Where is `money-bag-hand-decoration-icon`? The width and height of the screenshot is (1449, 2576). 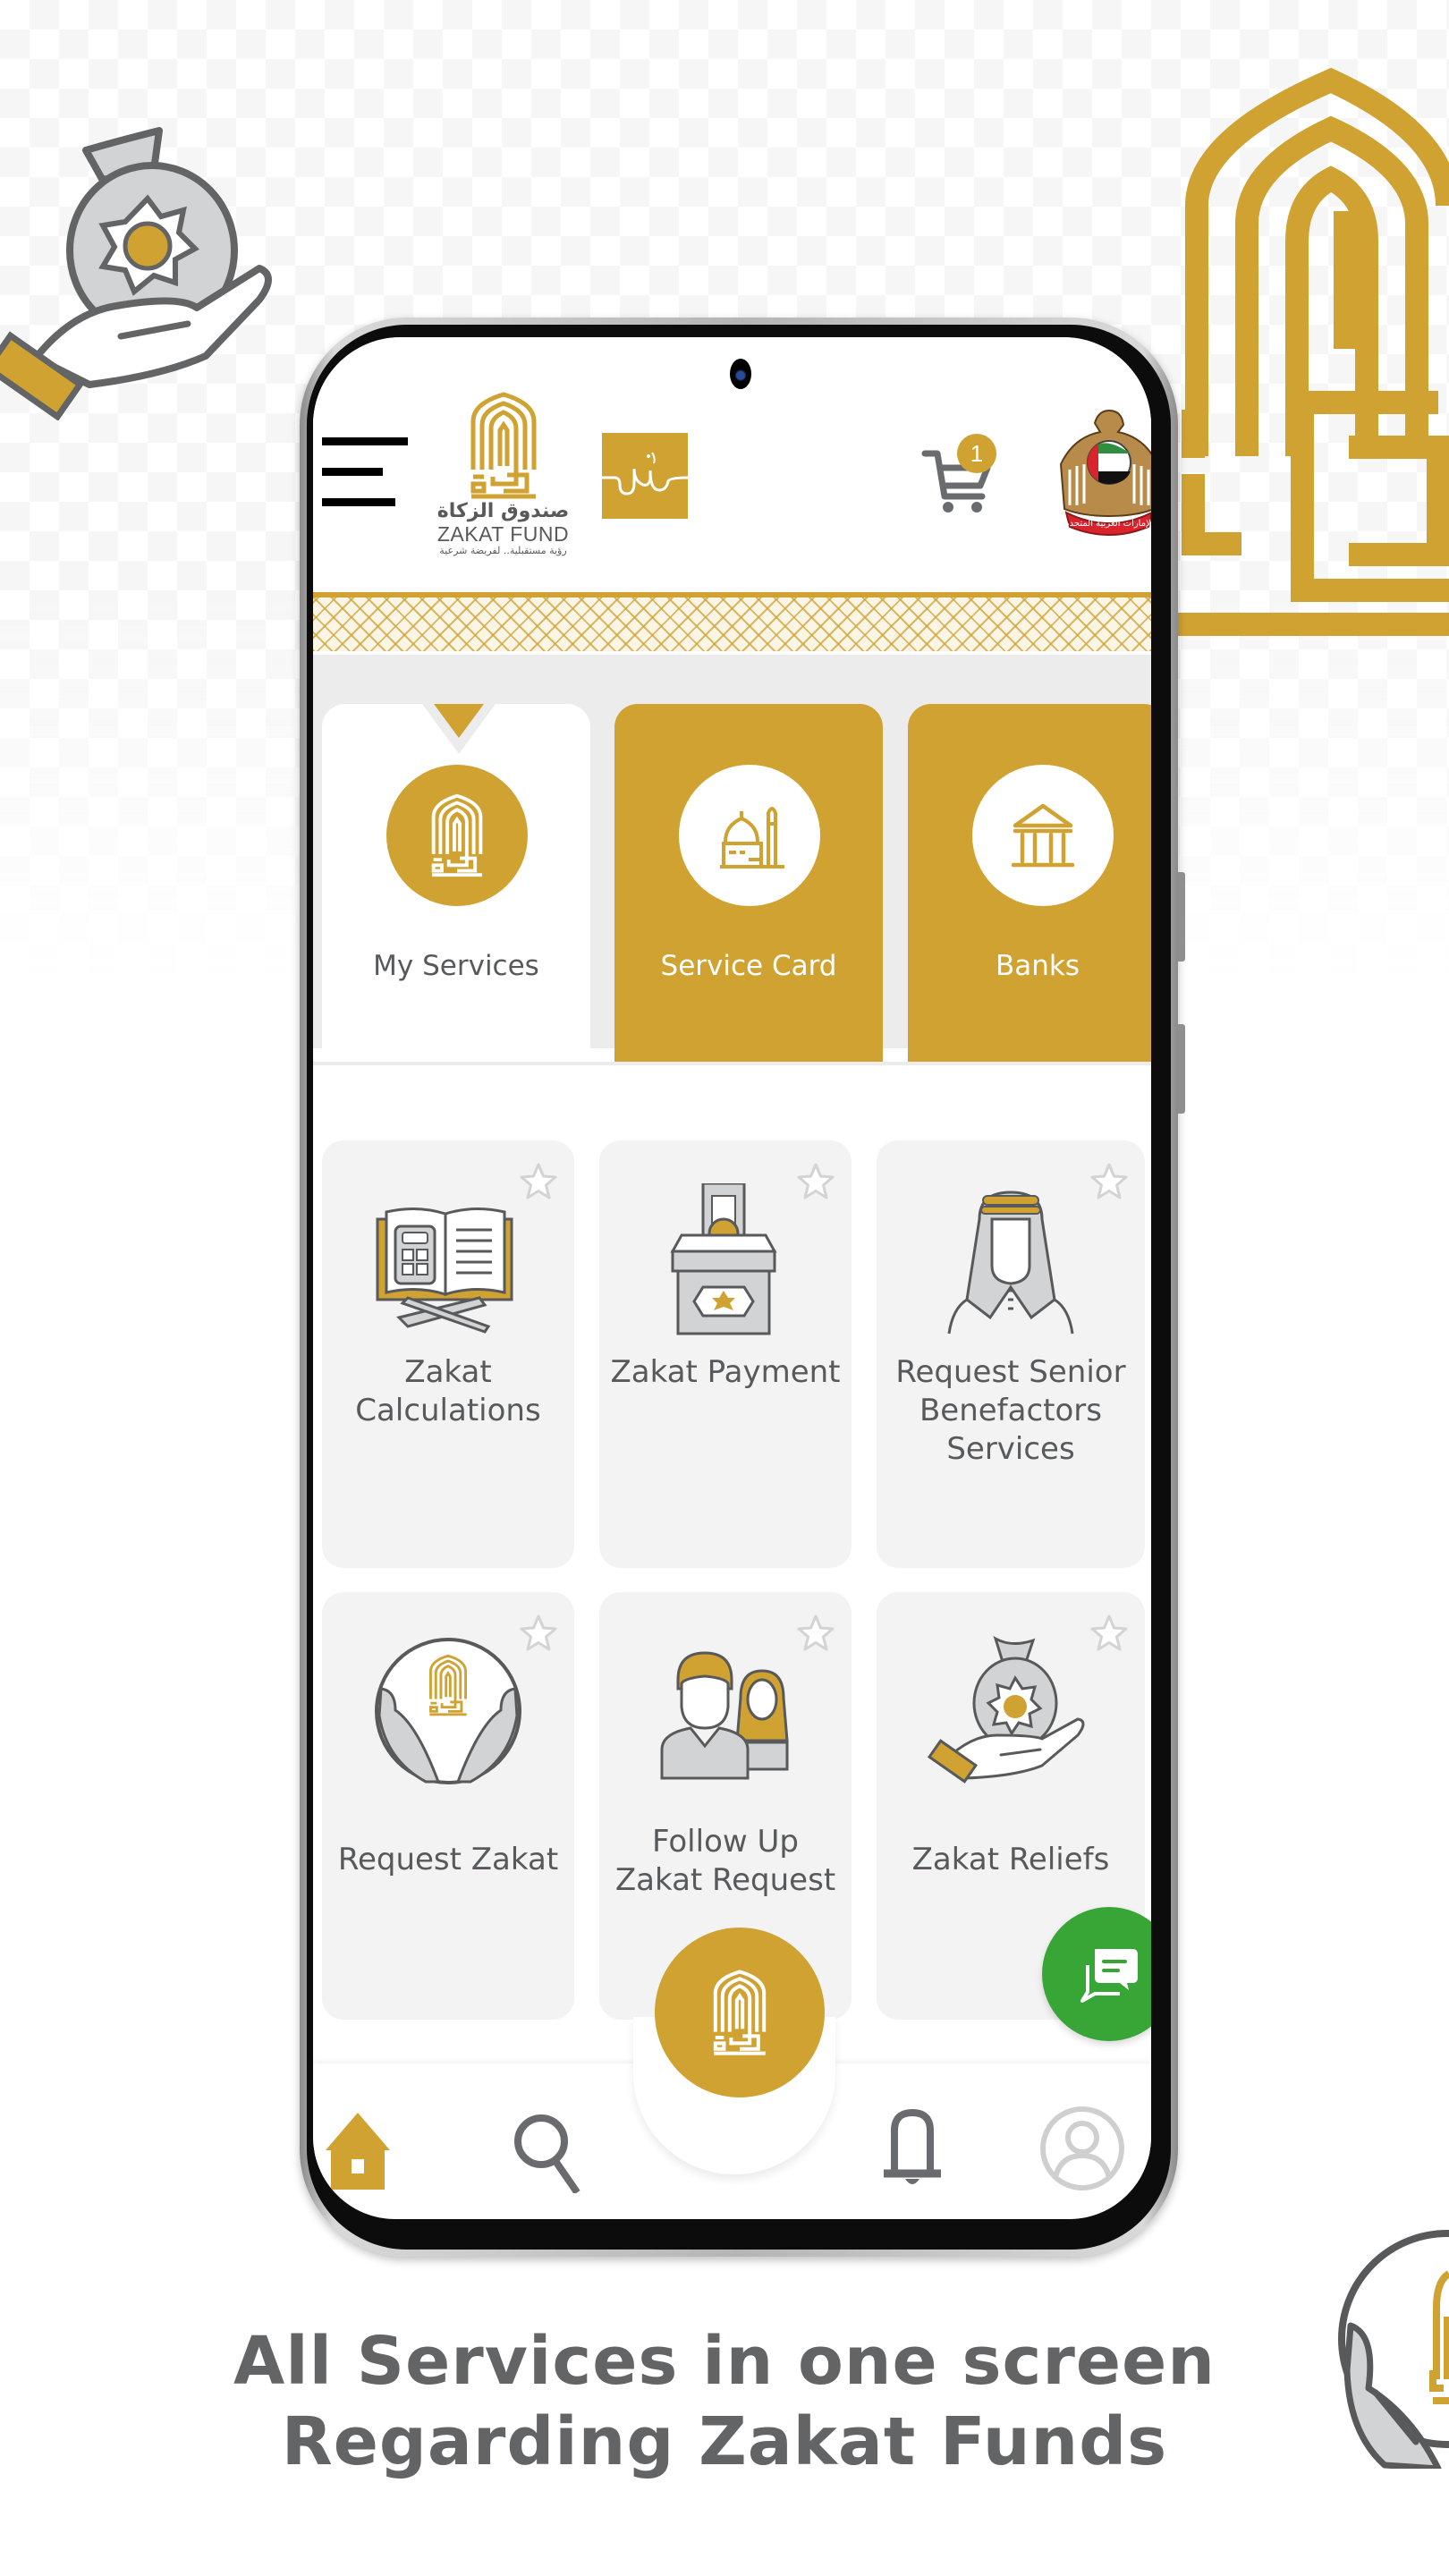
money-bag-hand-decoration-icon is located at coordinates (138, 268).